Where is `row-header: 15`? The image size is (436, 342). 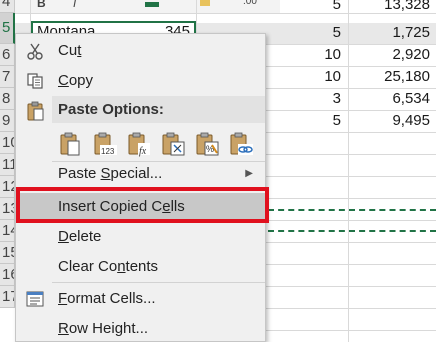 row-header: 15 is located at coordinates (7, 253).